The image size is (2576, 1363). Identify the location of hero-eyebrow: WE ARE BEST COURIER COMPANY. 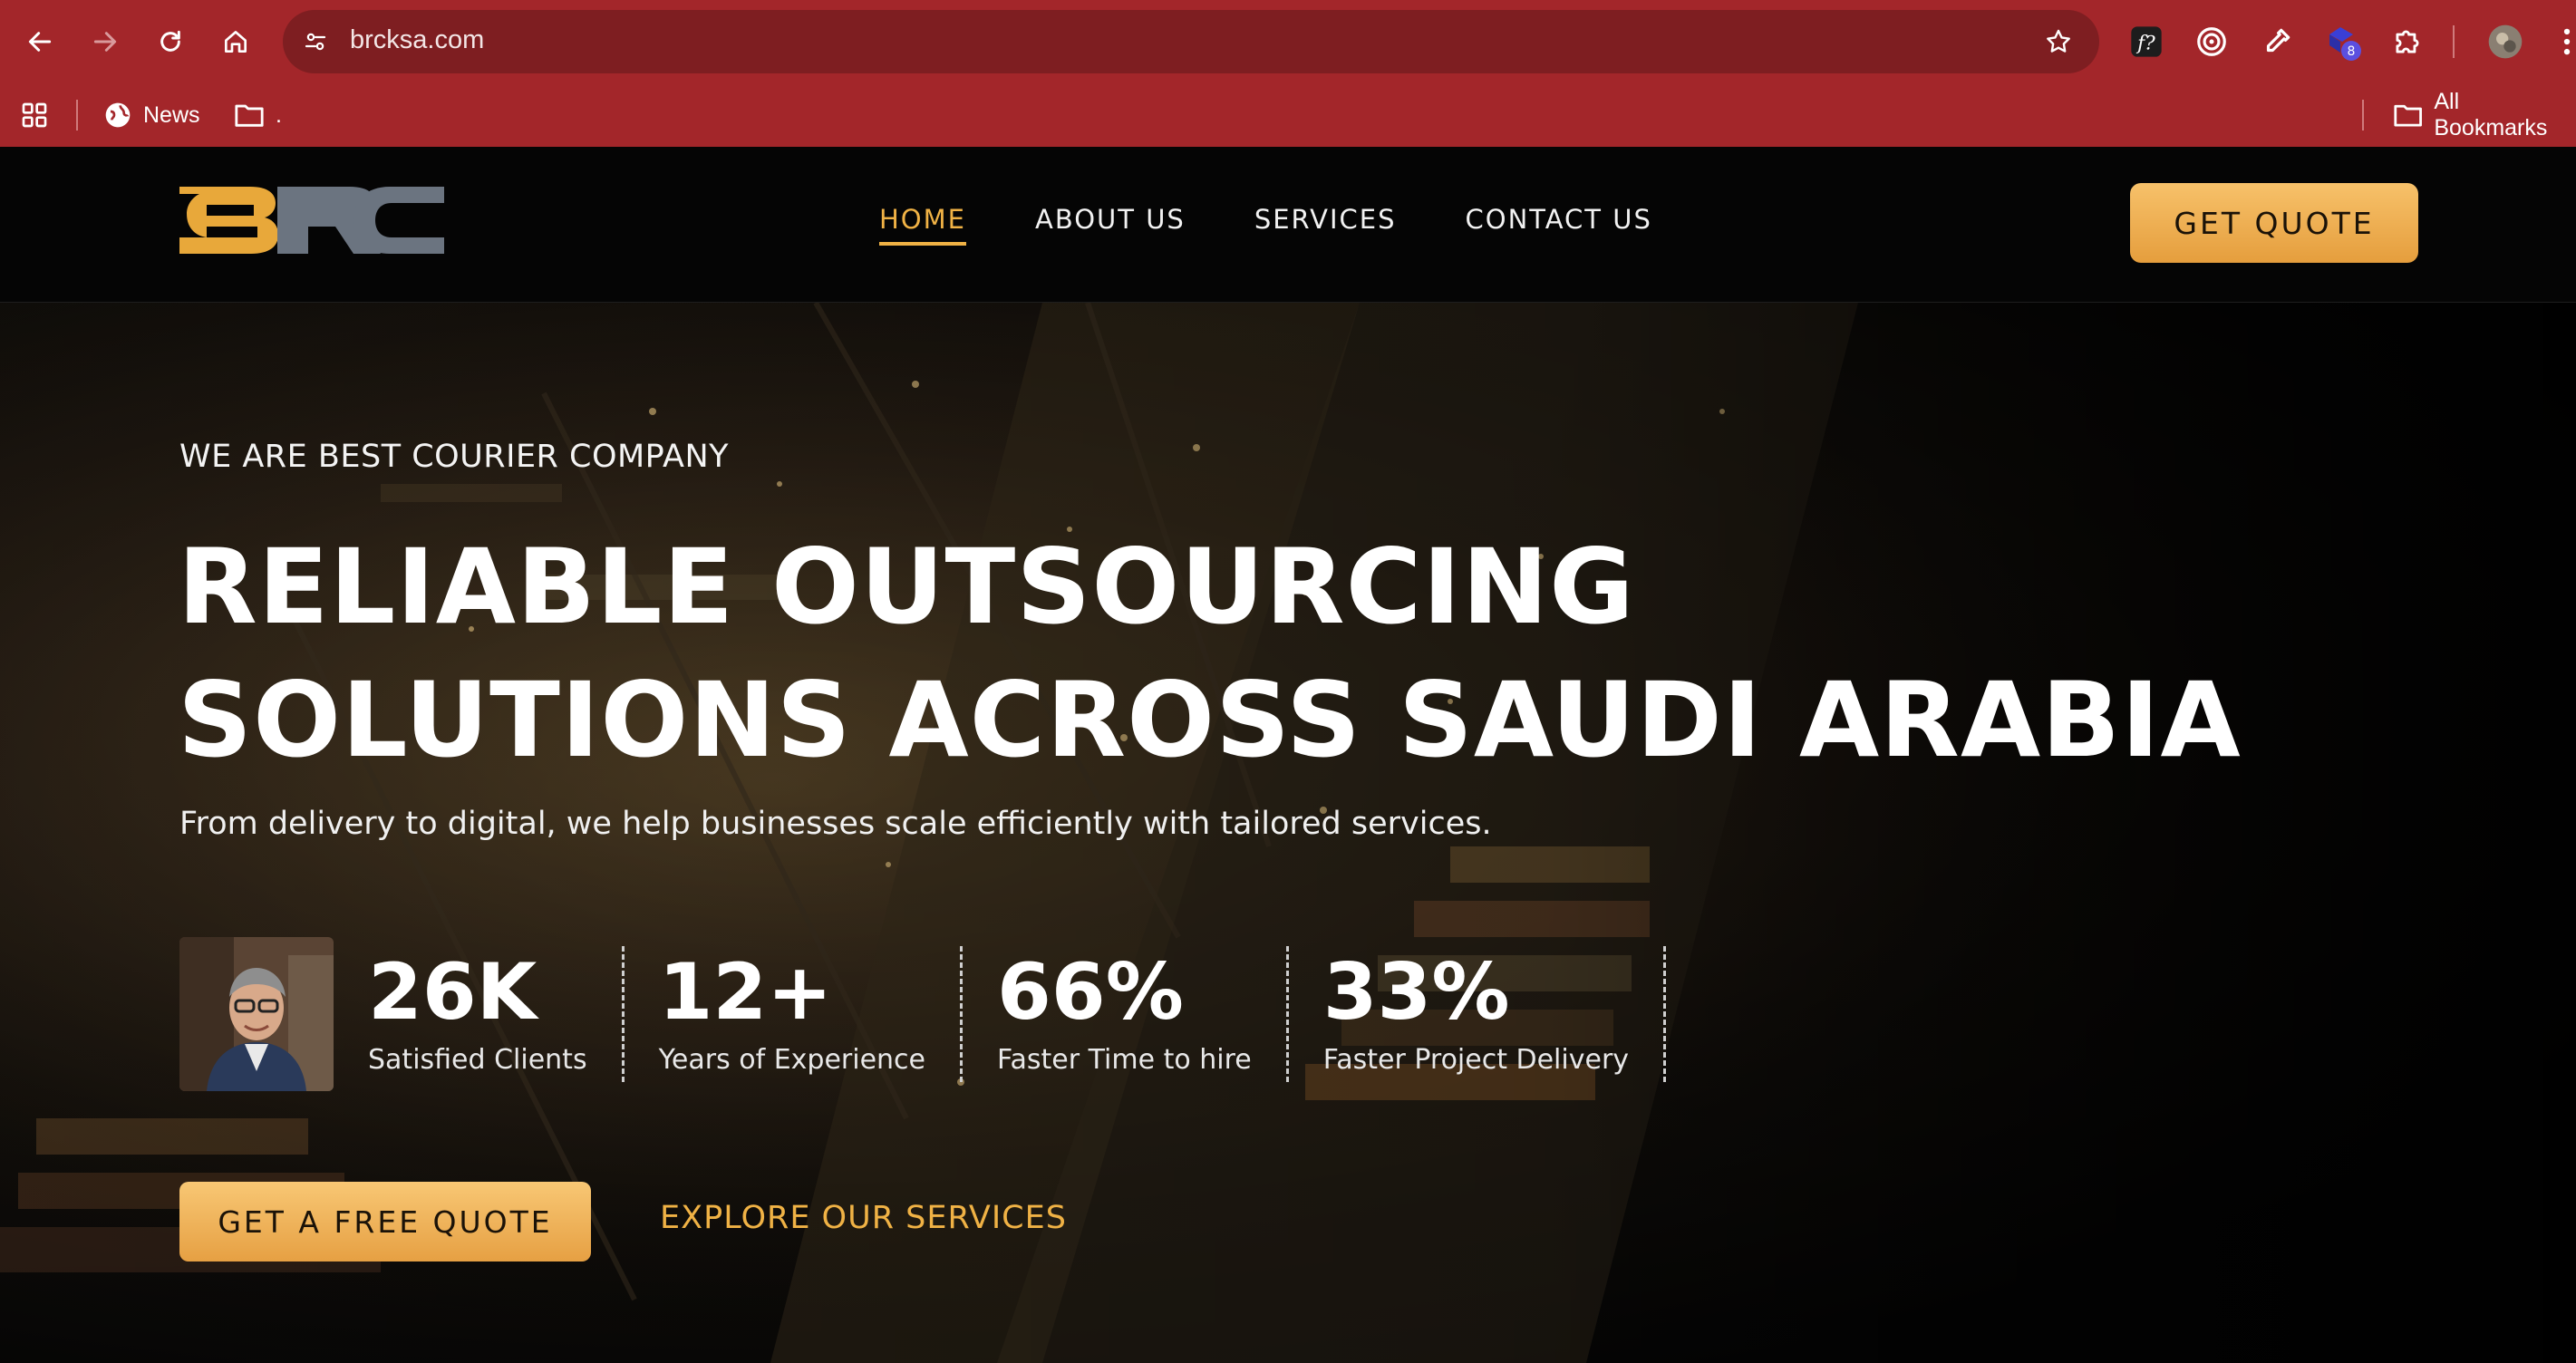
(454, 457).